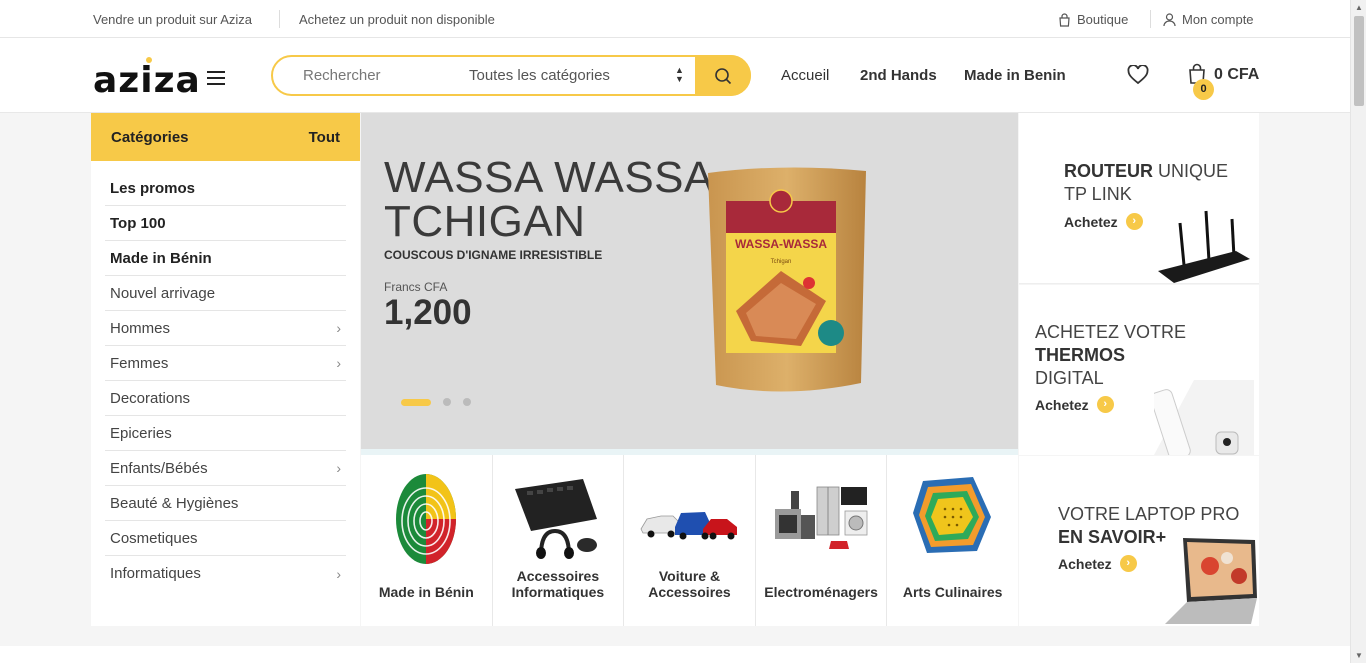 The image size is (1366, 663). What do you see at coordinates (1359, 61) in the screenshot?
I see `scroll-thumb` at bounding box center [1359, 61].